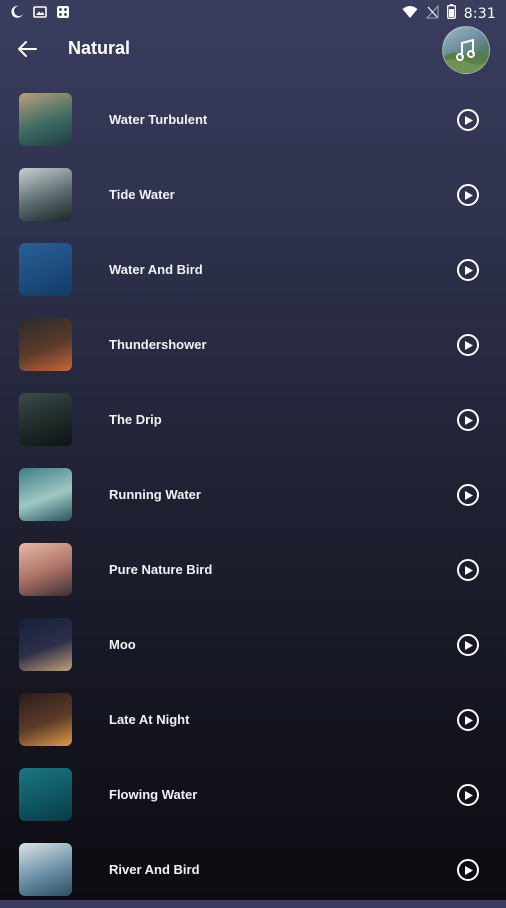 This screenshot has height=908, width=506. Describe the element at coordinates (253, 720) in the screenshot. I see `list-item: Late At Night` at that location.